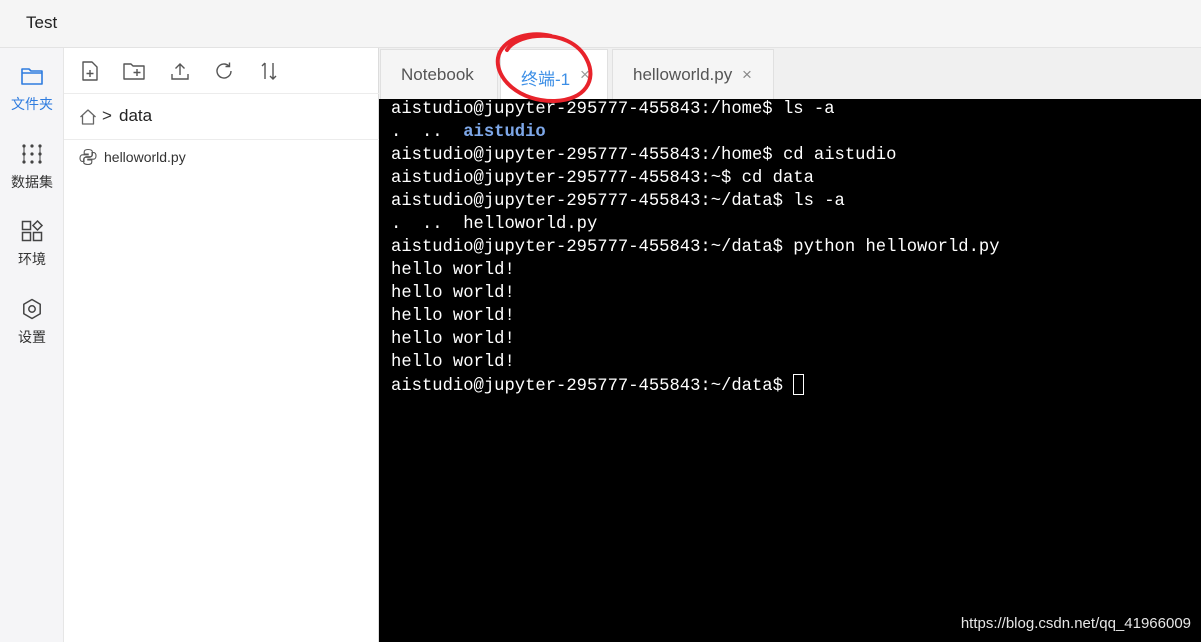 This screenshot has width=1201, height=642. Describe the element at coordinates (221, 158) in the screenshot. I see `file-item: helloworld.py` at that location.